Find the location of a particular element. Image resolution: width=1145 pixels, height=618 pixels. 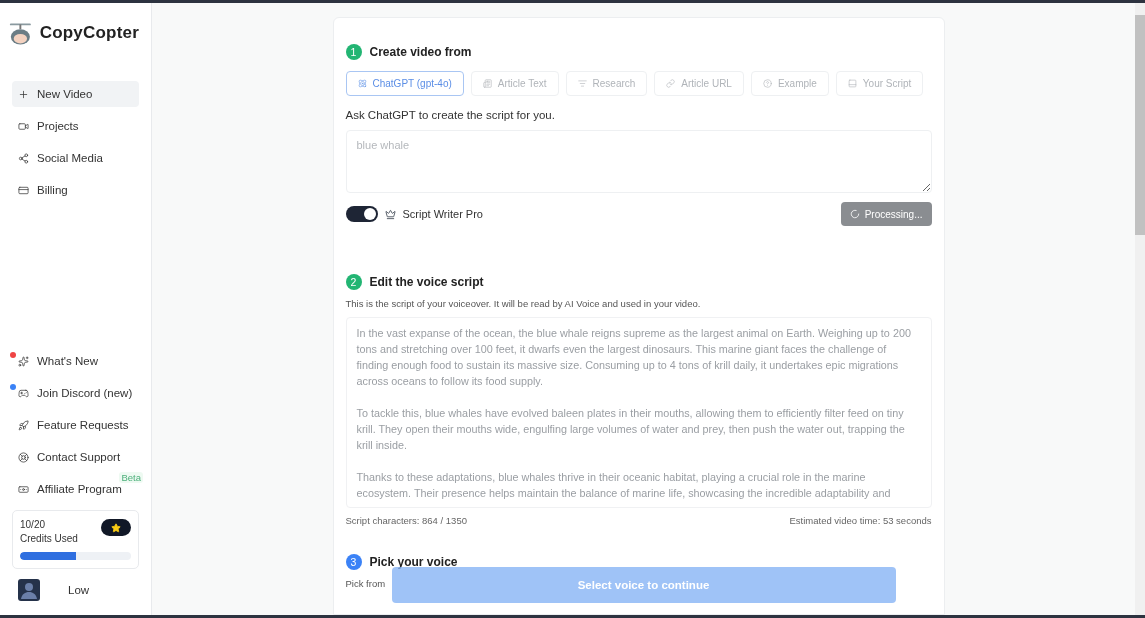

prompt-label: Ask ChatGPT to create the script for you. is located at coordinates (450, 115).